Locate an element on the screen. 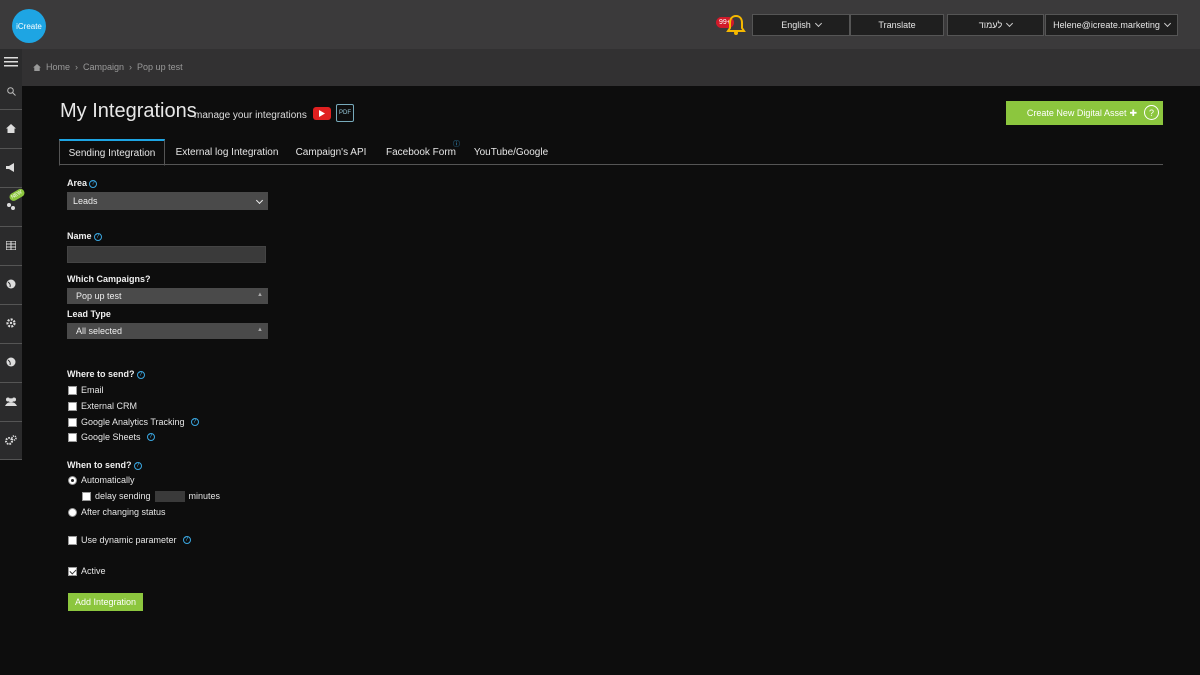 This screenshot has width=1200, height=675. where-option-email: Email is located at coordinates (86, 390).